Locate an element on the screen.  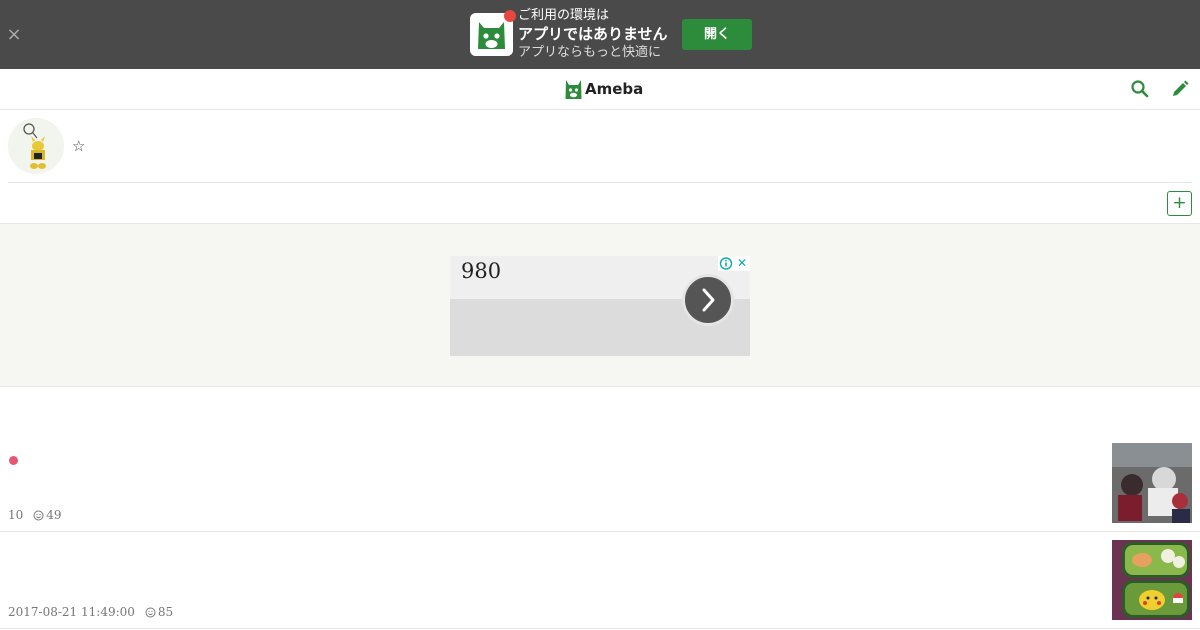
site-header: Ameba is located at coordinates (600, 89).